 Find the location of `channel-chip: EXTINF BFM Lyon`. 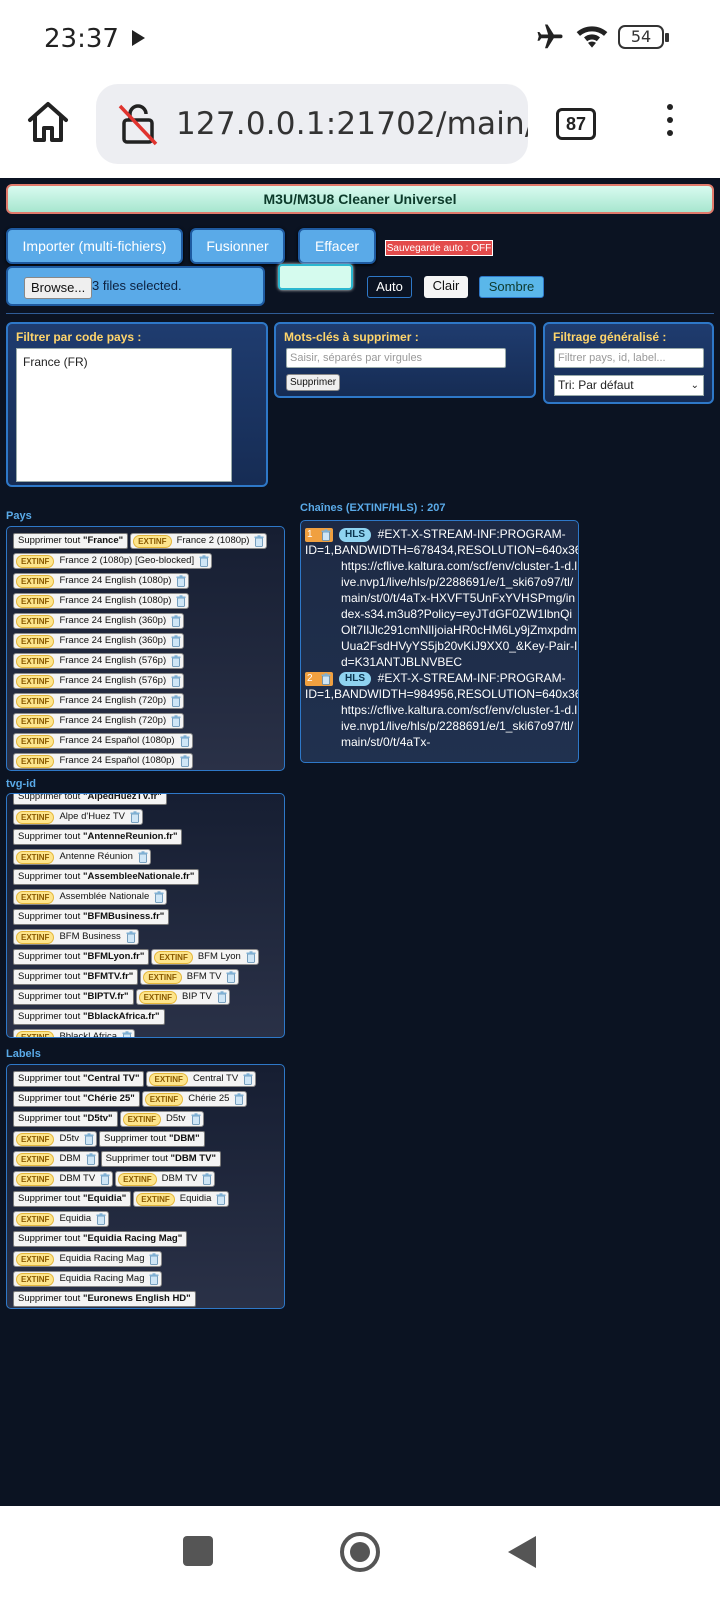

channel-chip: EXTINF BFM Lyon is located at coordinates (205, 957).